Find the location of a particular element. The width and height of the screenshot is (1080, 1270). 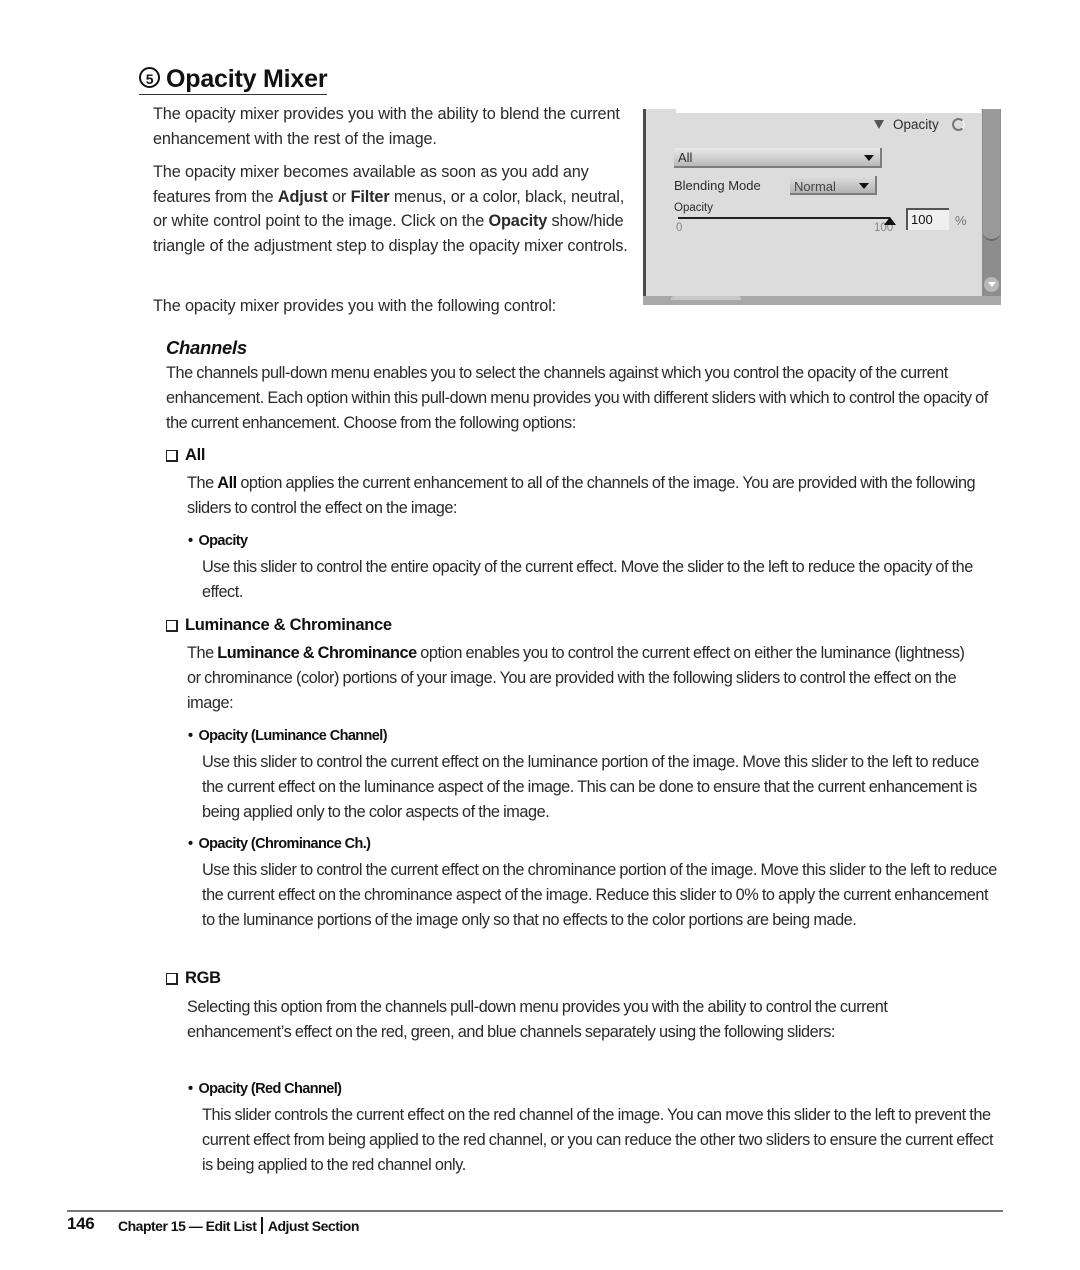

bold-all: All is located at coordinates (227, 483).